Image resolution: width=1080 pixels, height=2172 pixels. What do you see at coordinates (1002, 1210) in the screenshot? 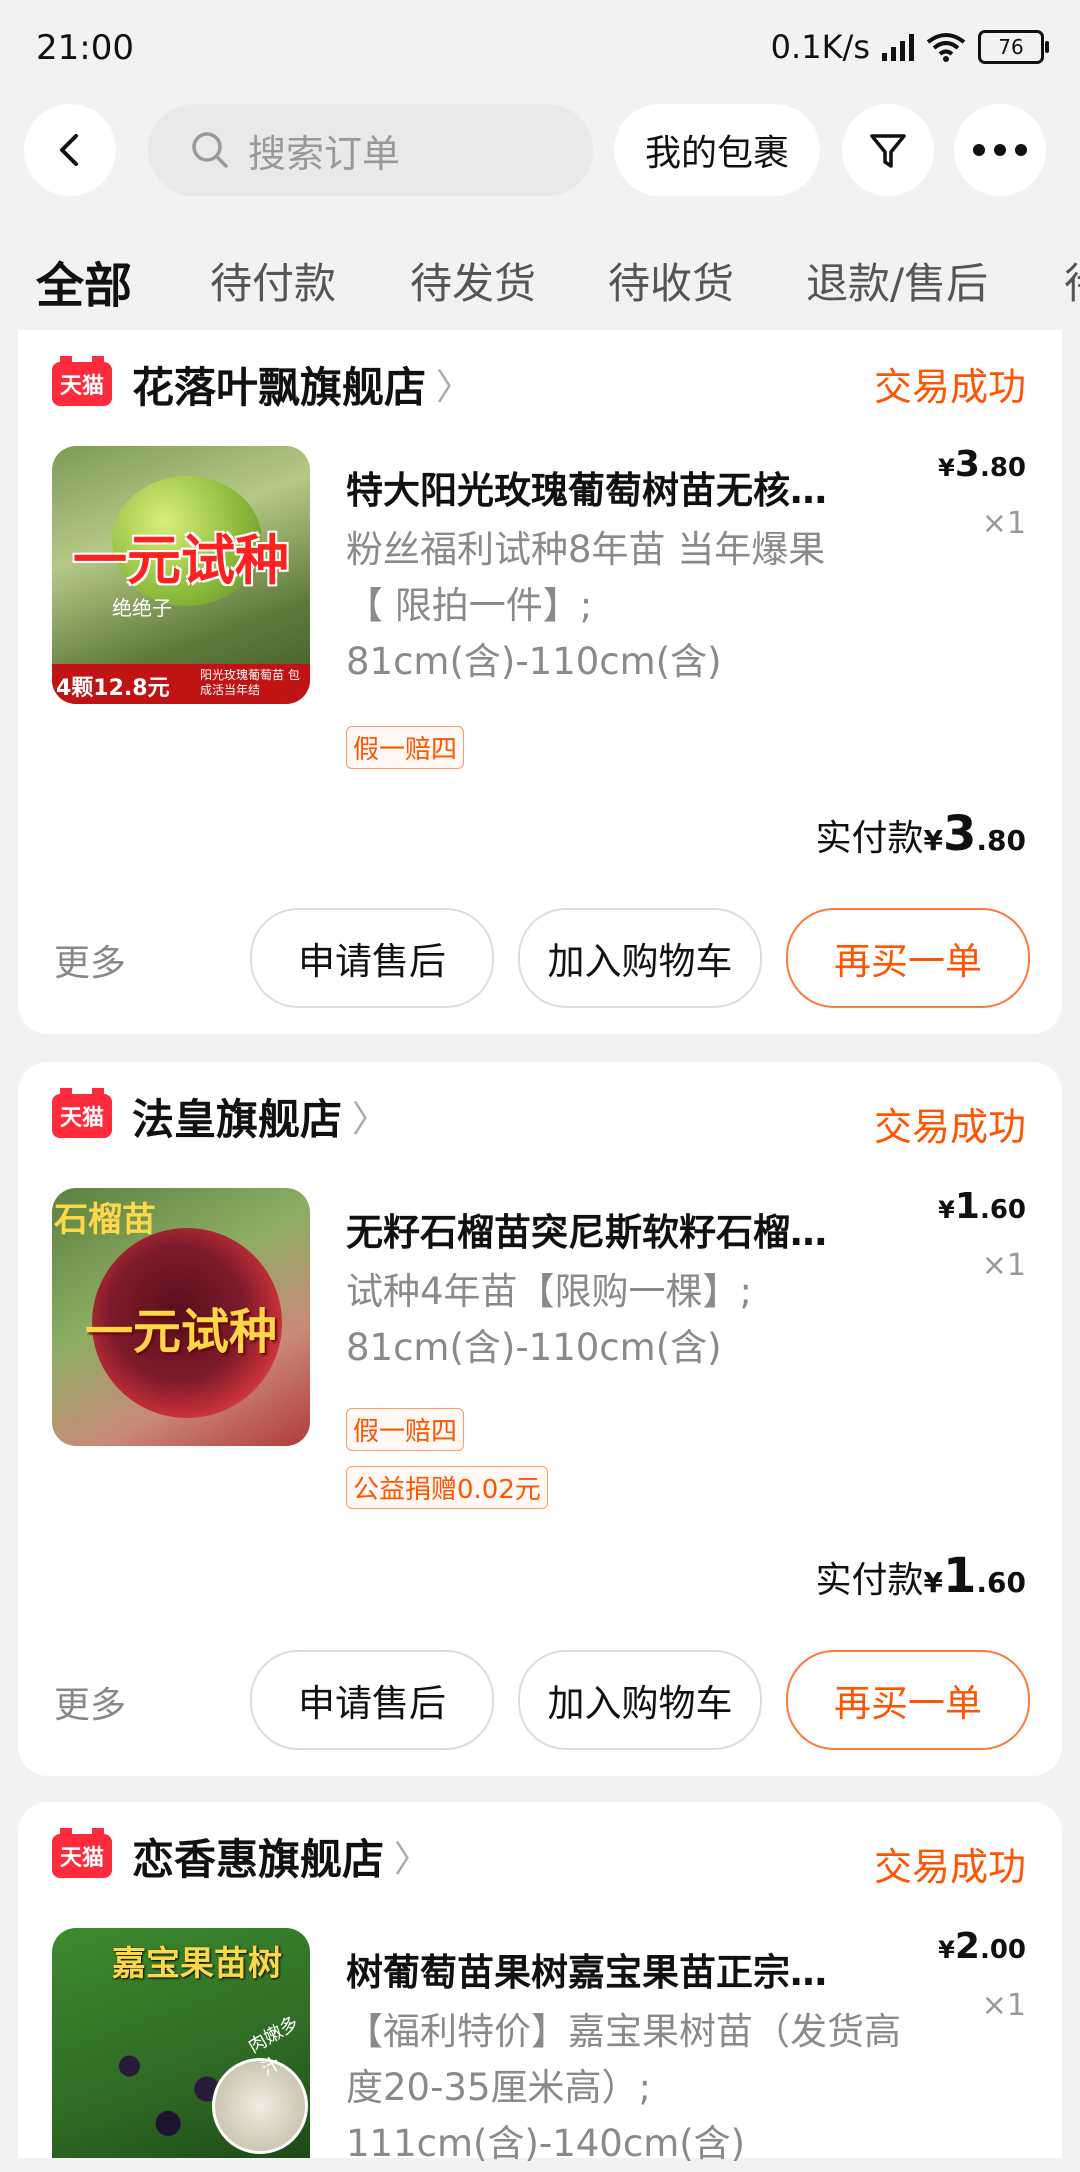
I see `price-decimal: .60` at bounding box center [1002, 1210].